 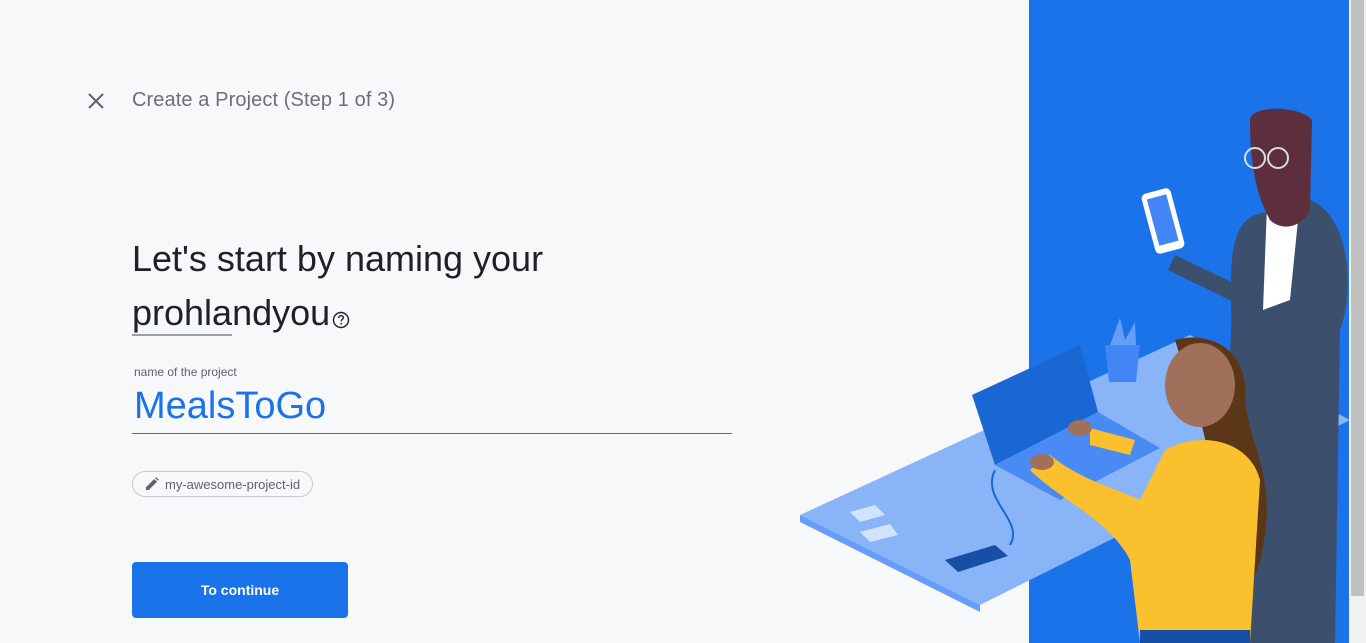 What do you see at coordinates (233, 484) in the screenshot?
I see `project-id-label: my-awesome-project-id` at bounding box center [233, 484].